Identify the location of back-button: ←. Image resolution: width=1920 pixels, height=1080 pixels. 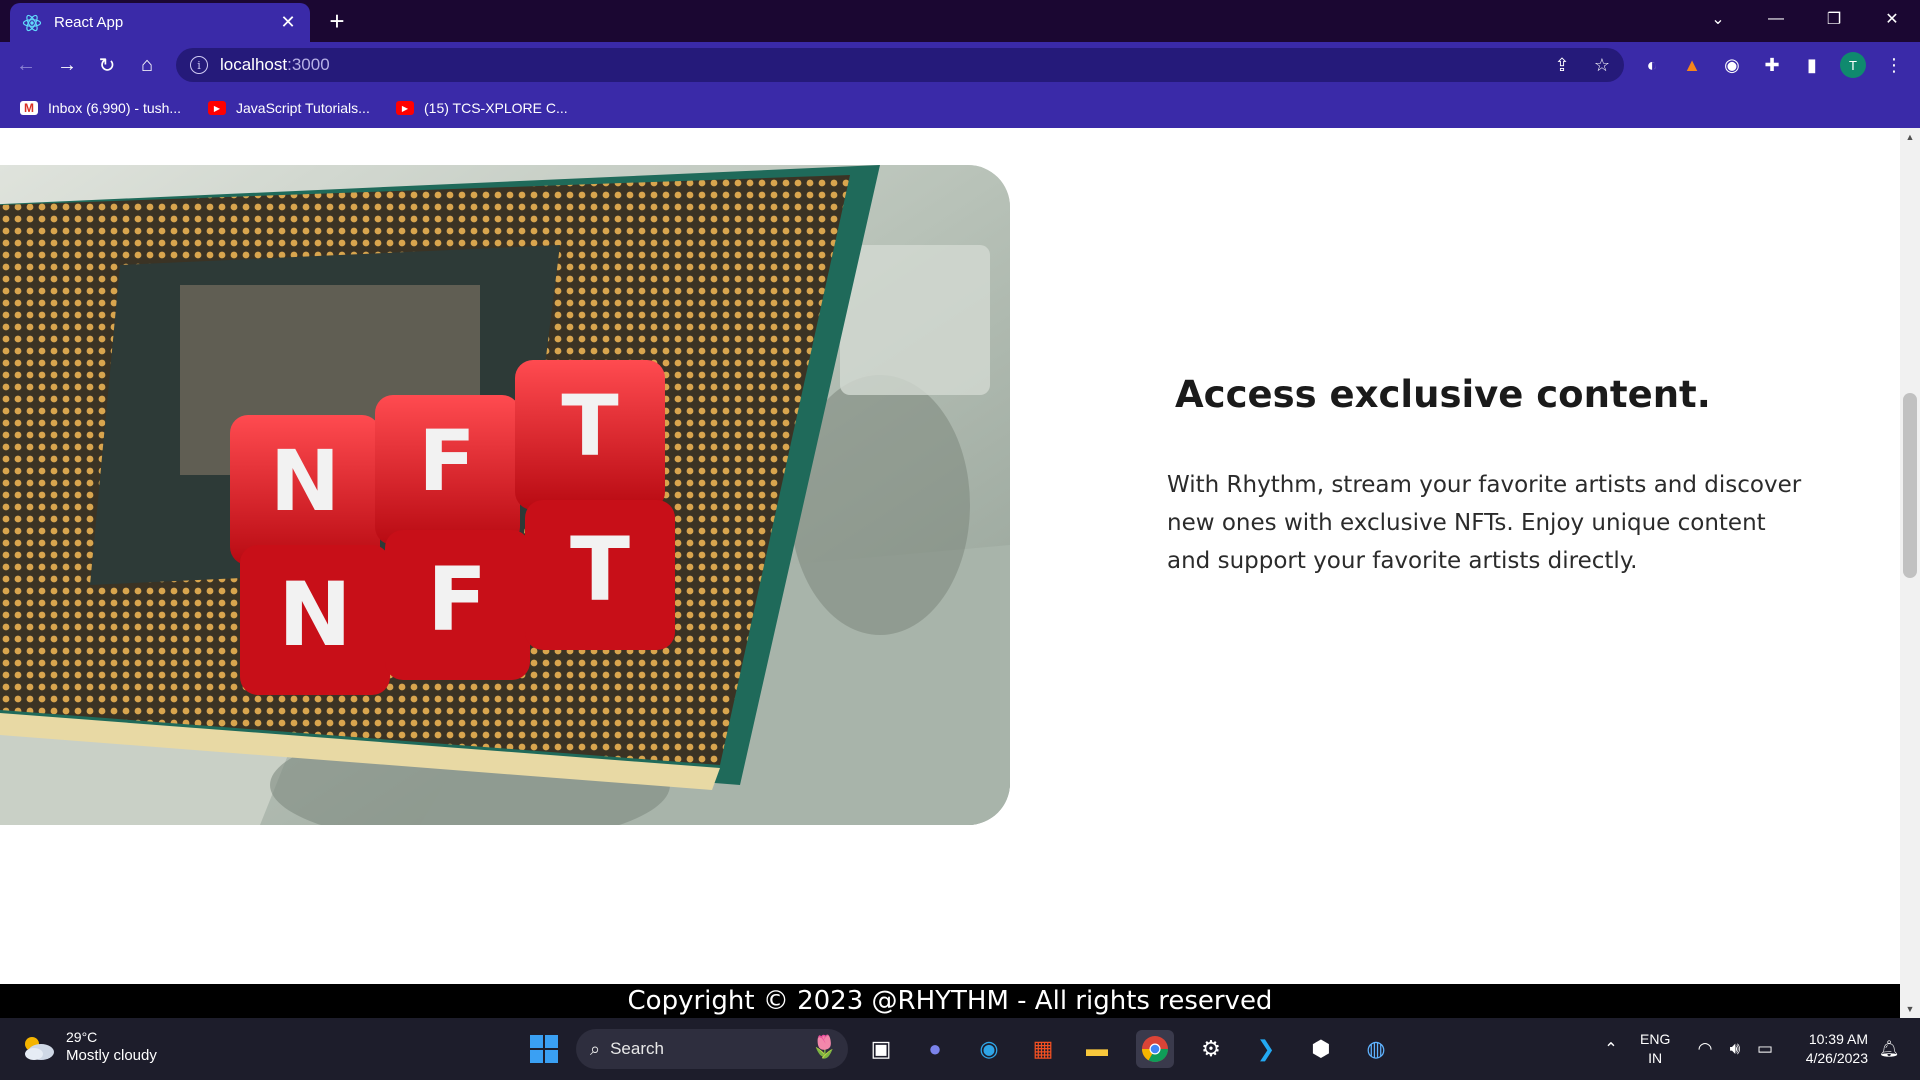
(26, 65).